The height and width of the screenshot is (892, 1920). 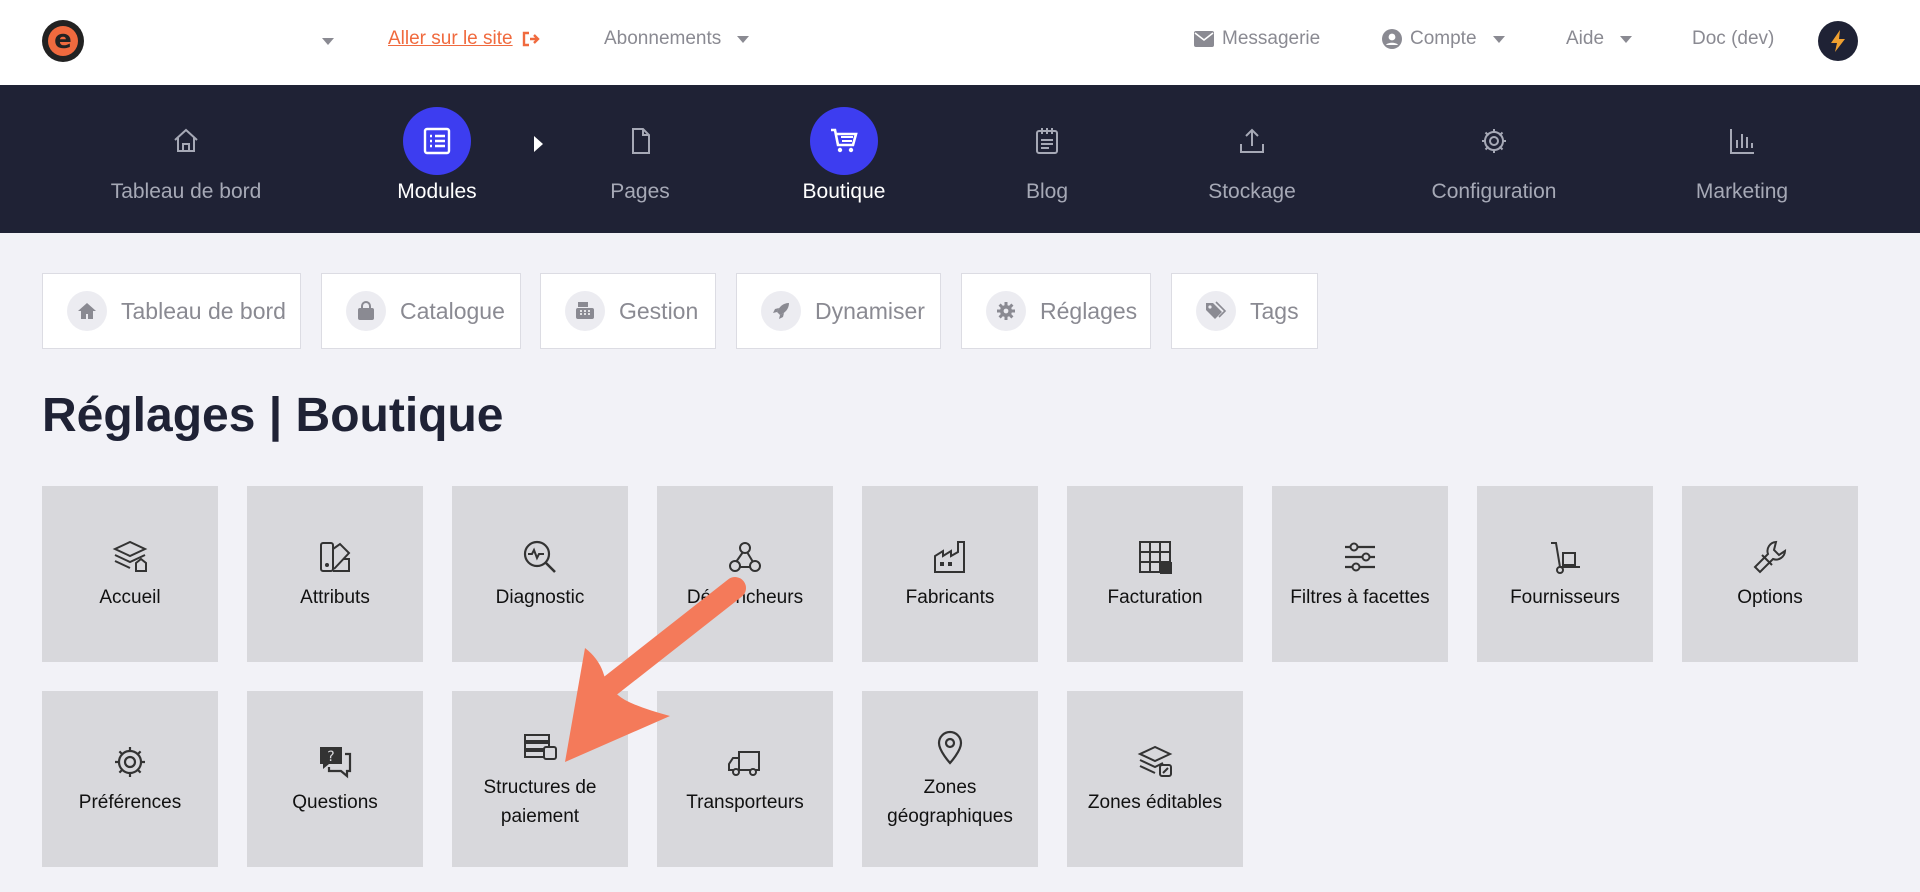 What do you see at coordinates (1155, 802) in the screenshot?
I see `tile-label: Zones éditables` at bounding box center [1155, 802].